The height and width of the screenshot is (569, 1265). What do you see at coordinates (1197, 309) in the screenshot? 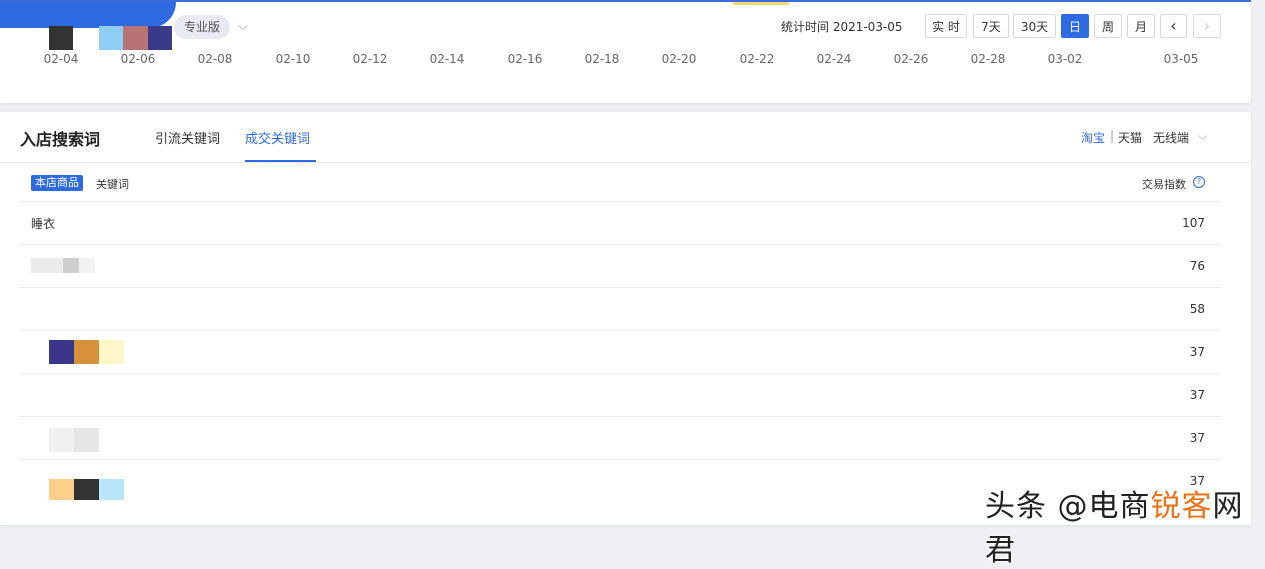
I see `row-value: 58` at bounding box center [1197, 309].